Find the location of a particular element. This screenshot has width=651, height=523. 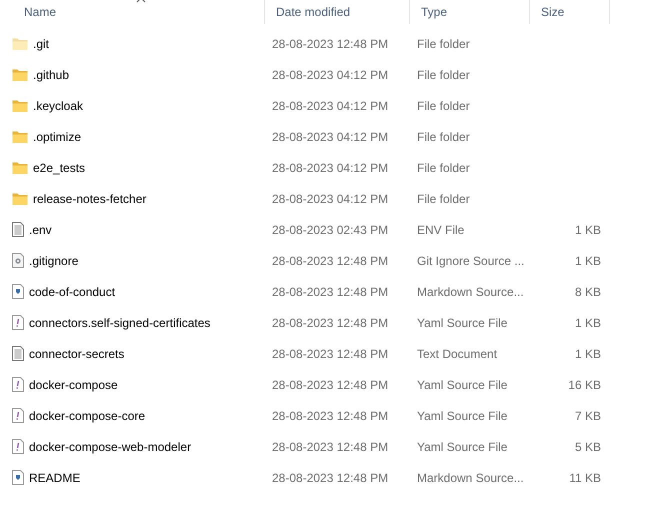

file-name: e2e_tests is located at coordinates (59, 167).